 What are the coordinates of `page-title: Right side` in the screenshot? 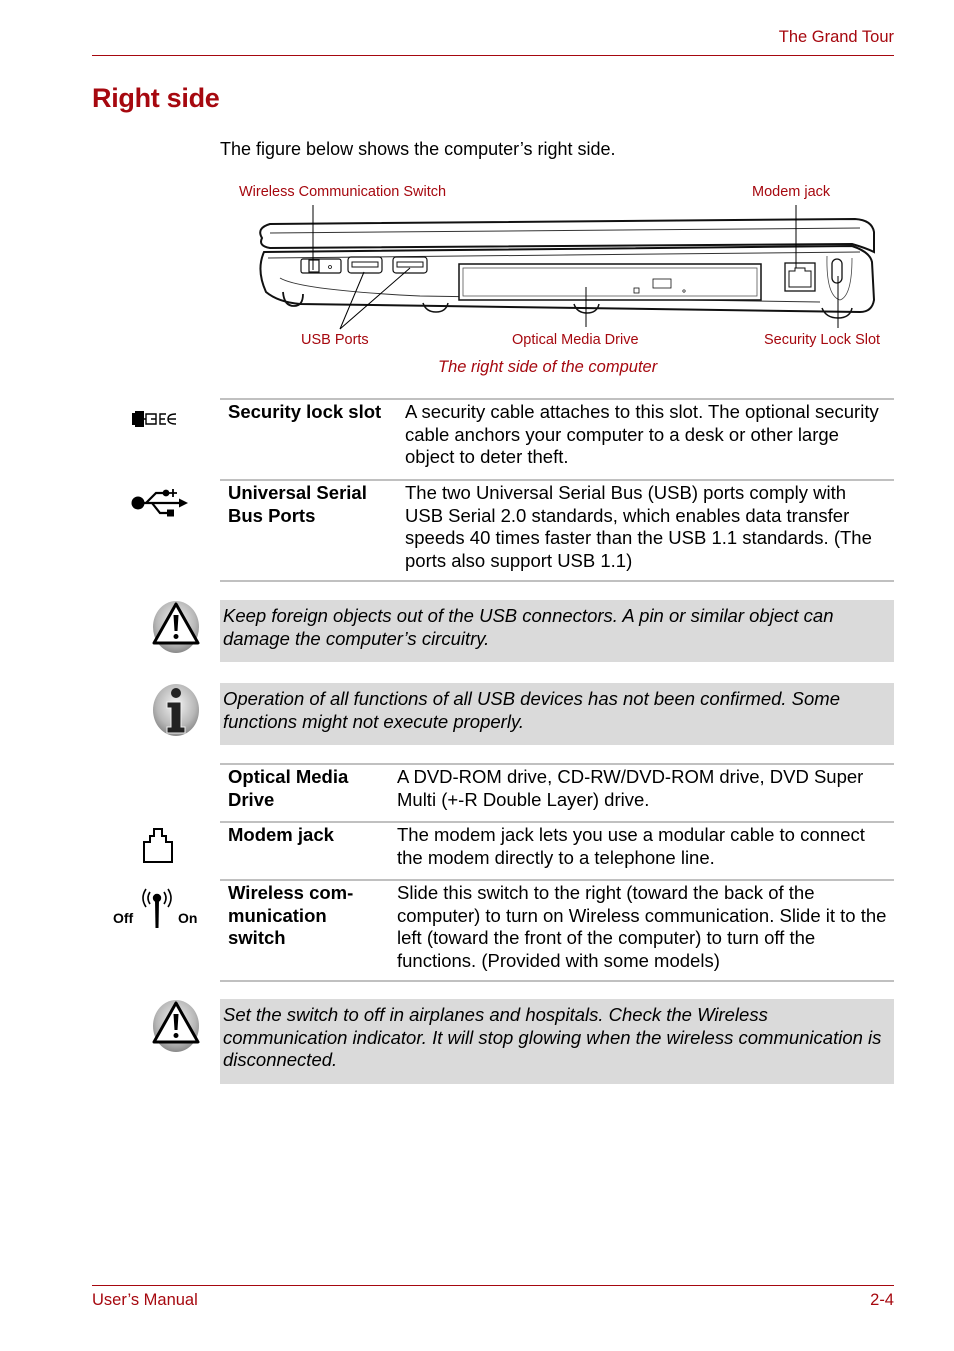 It's located at (156, 98).